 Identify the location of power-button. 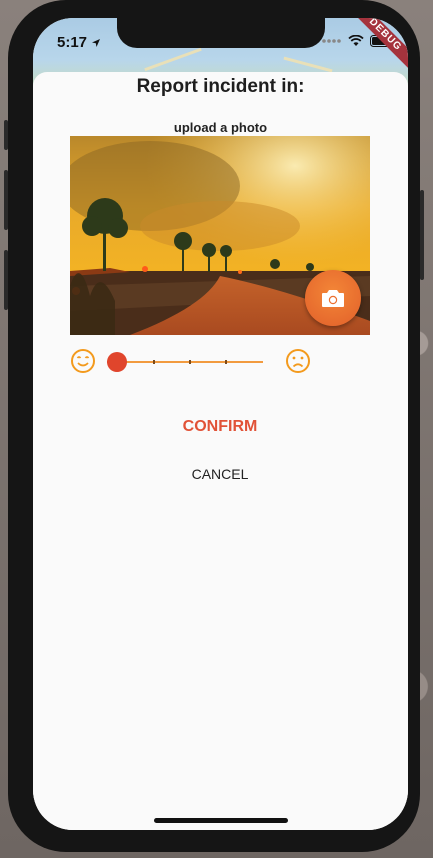
(422, 235).